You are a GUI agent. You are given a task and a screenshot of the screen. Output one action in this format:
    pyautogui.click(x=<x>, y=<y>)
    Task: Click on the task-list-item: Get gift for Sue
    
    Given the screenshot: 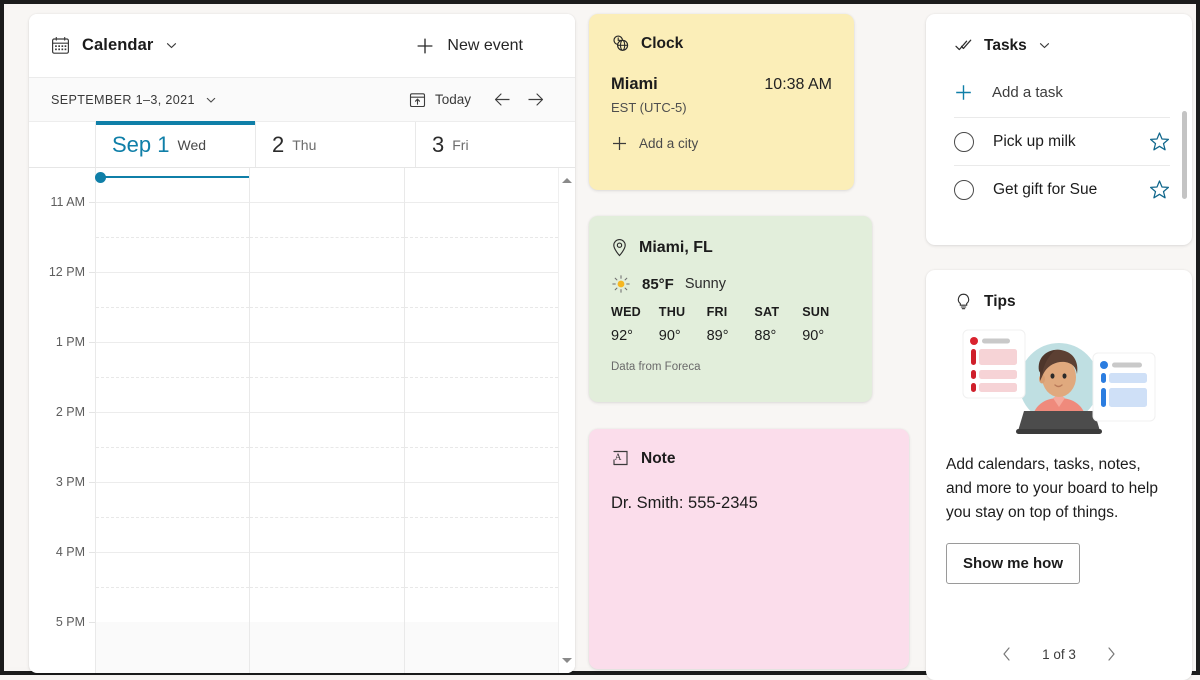 What is the action you would take?
    pyautogui.click(x=1062, y=189)
    